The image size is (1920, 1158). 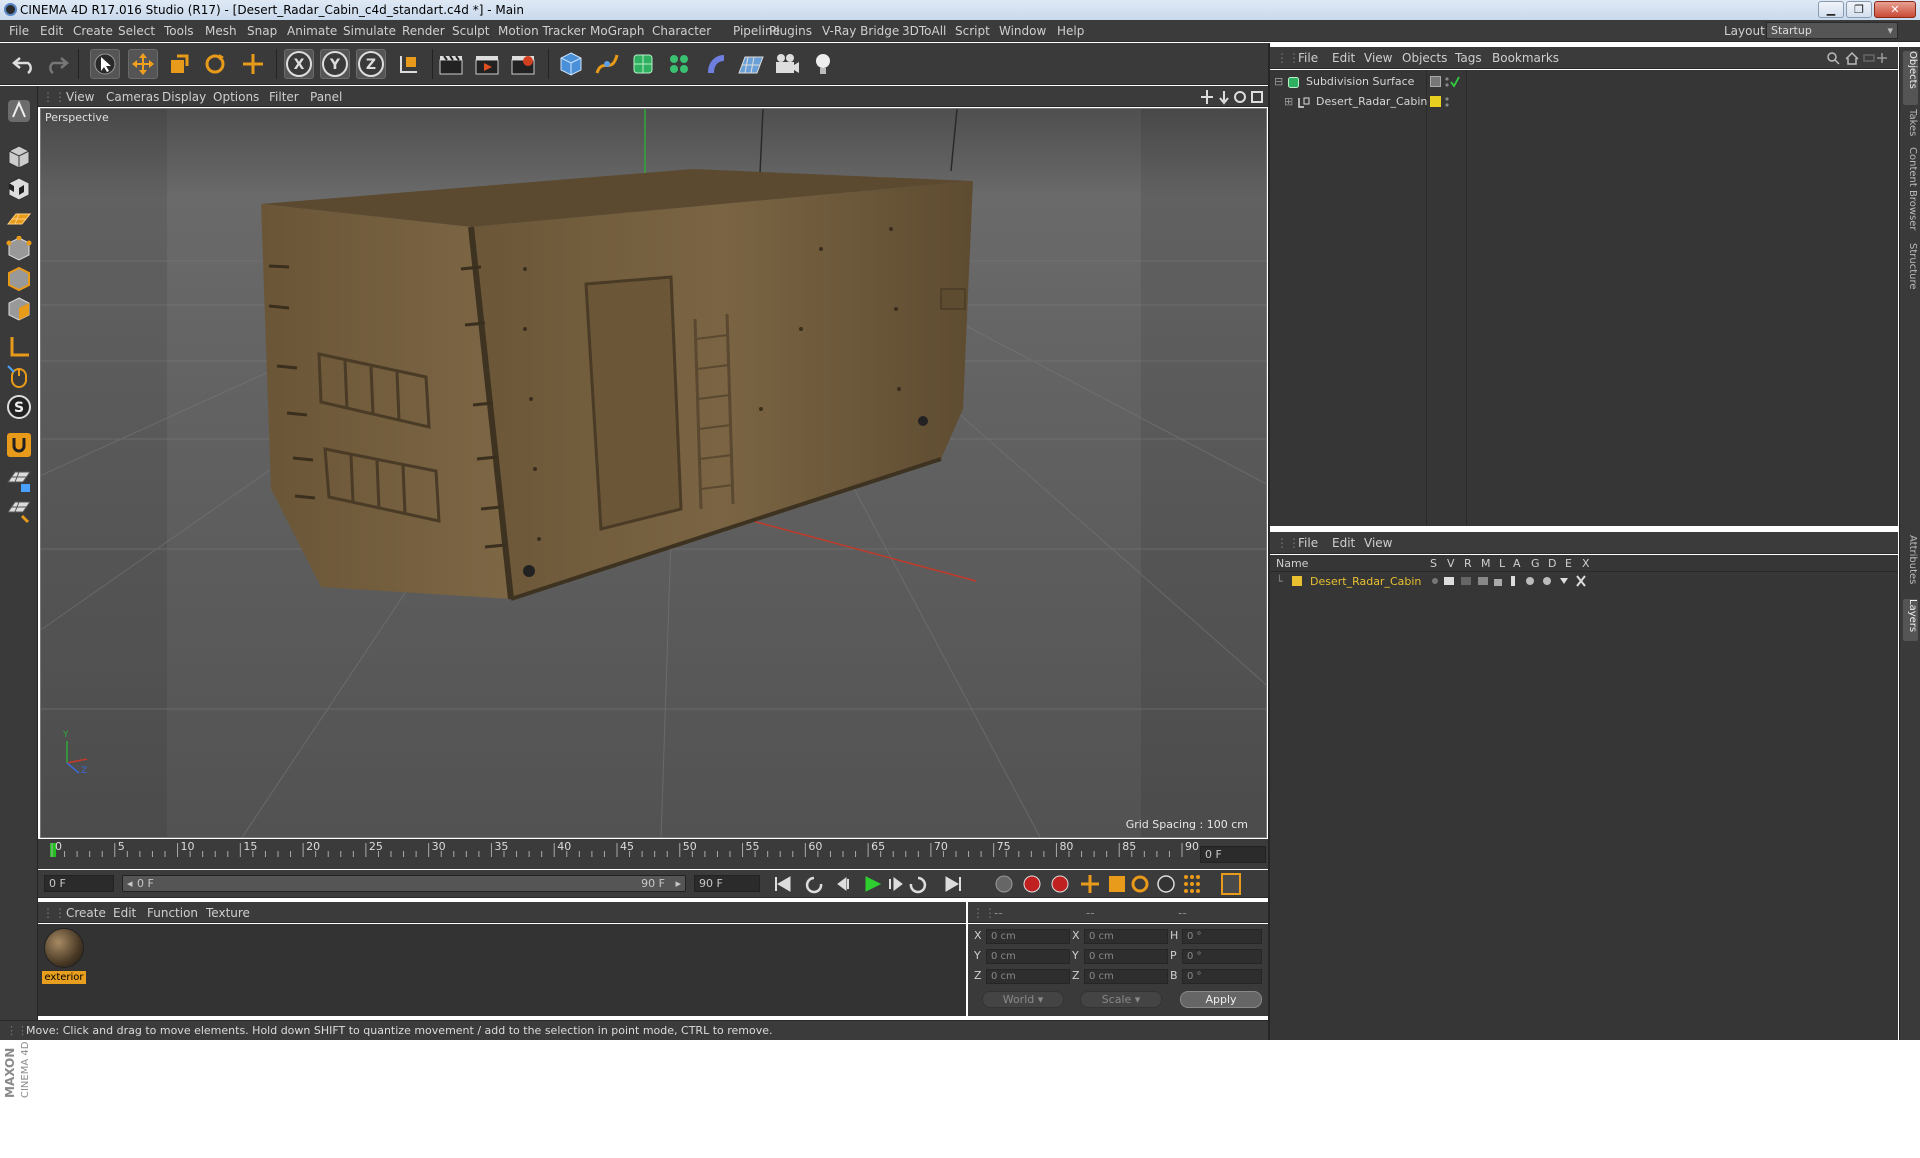 What do you see at coordinates (1910, 620) in the screenshot?
I see `tab-layers: Layers` at bounding box center [1910, 620].